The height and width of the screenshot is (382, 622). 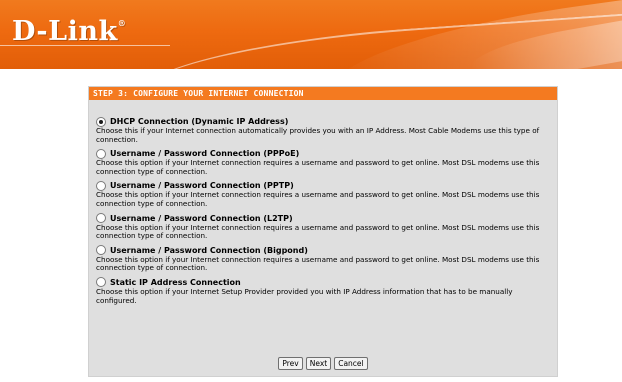 I want to click on option-title: Username / Password Connection (PPPoE), so click(x=205, y=154).